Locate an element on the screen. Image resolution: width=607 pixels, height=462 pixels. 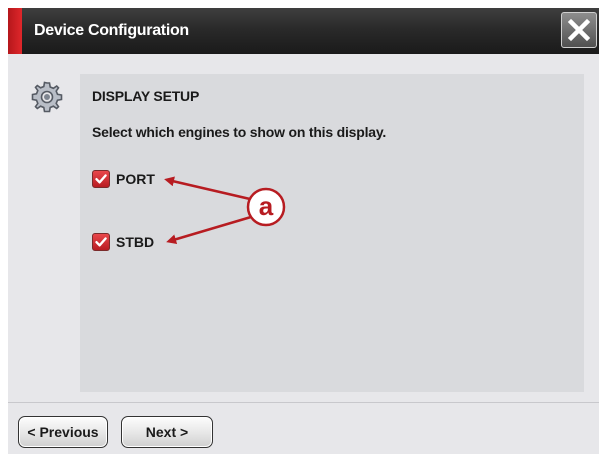
callout-arrow-stbd is located at coordinates (209, 230).